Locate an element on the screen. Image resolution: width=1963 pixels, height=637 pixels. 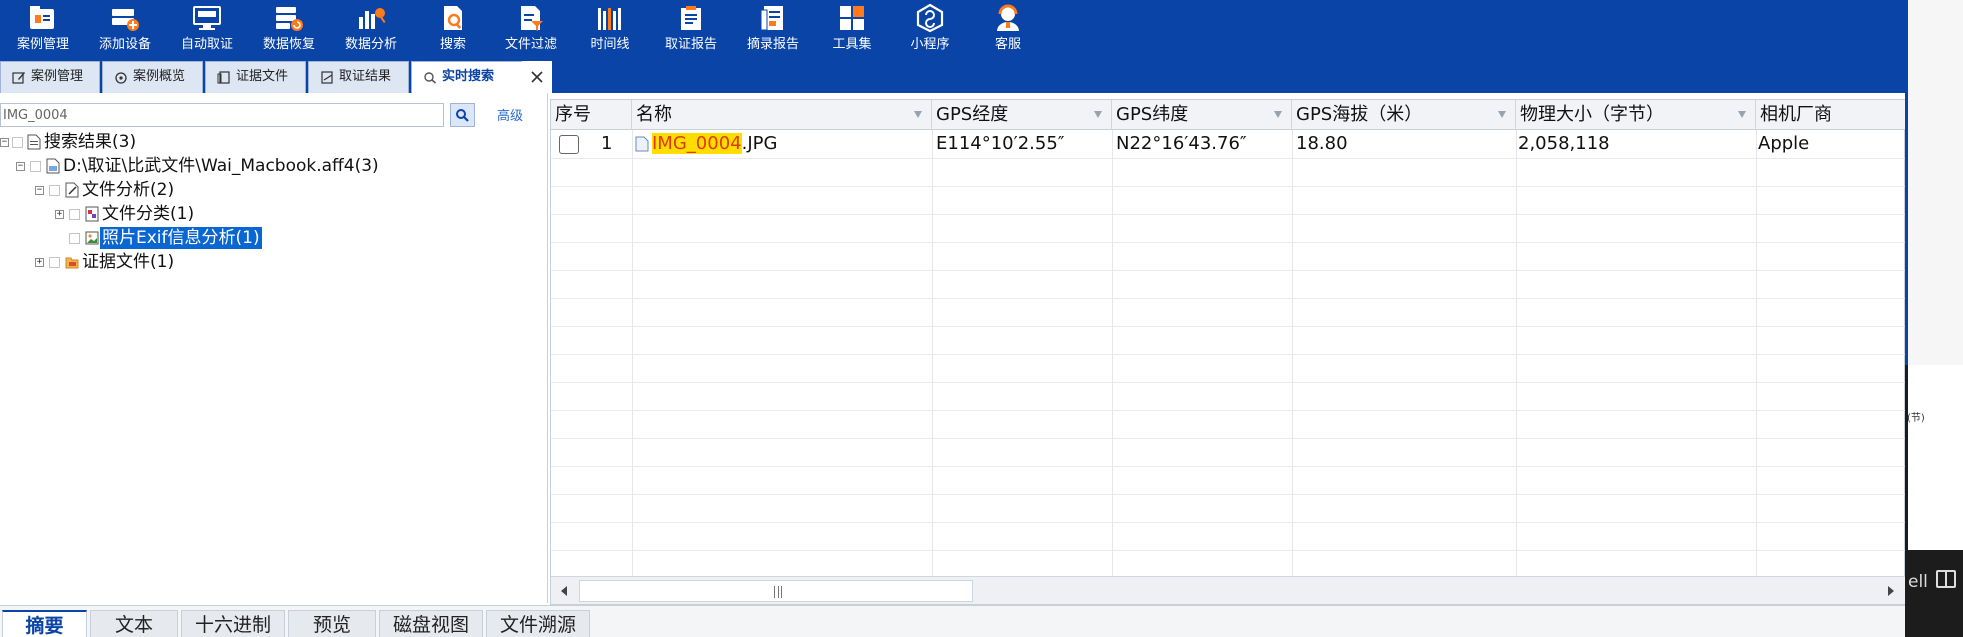
search-input is located at coordinates (222, 115).